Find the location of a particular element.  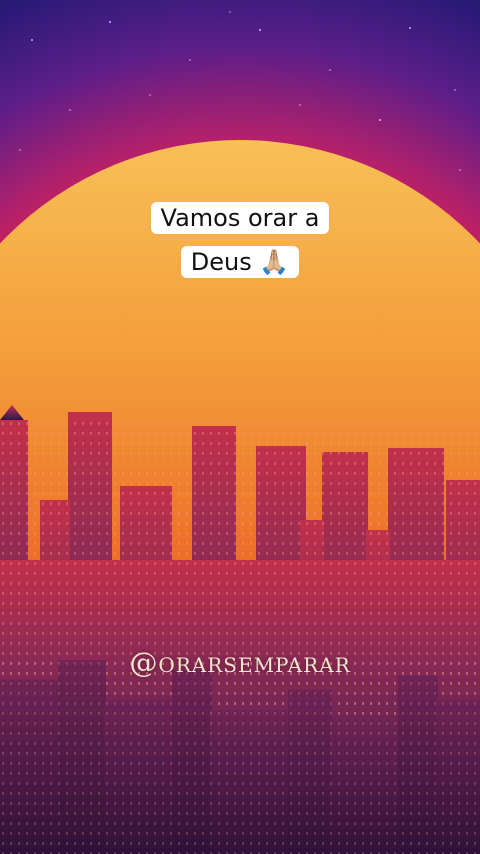

watermark-handle: @orarsemparar is located at coordinates (240, 662).